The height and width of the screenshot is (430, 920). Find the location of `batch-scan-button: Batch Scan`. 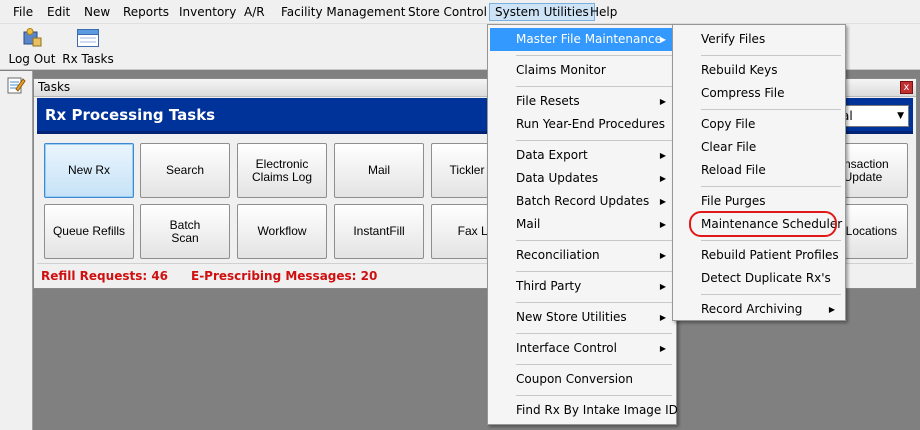

batch-scan-button: Batch Scan is located at coordinates (185, 231).